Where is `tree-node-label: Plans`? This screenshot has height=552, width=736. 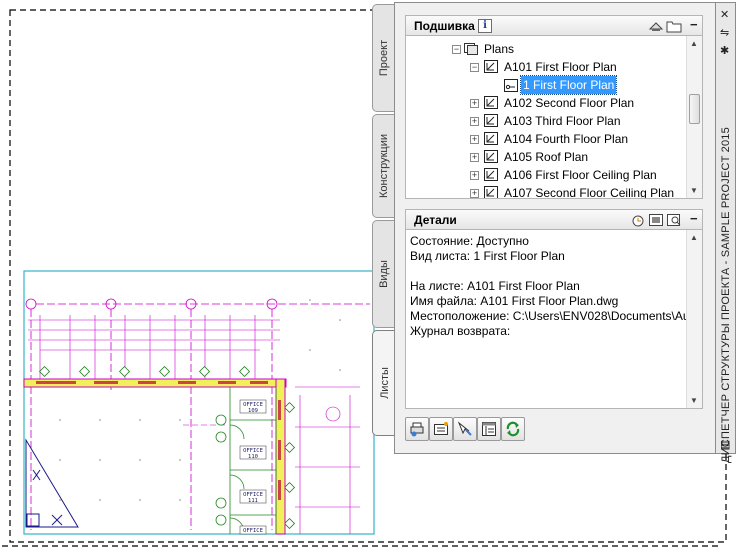
tree-node-label: Plans is located at coordinates (499, 49).